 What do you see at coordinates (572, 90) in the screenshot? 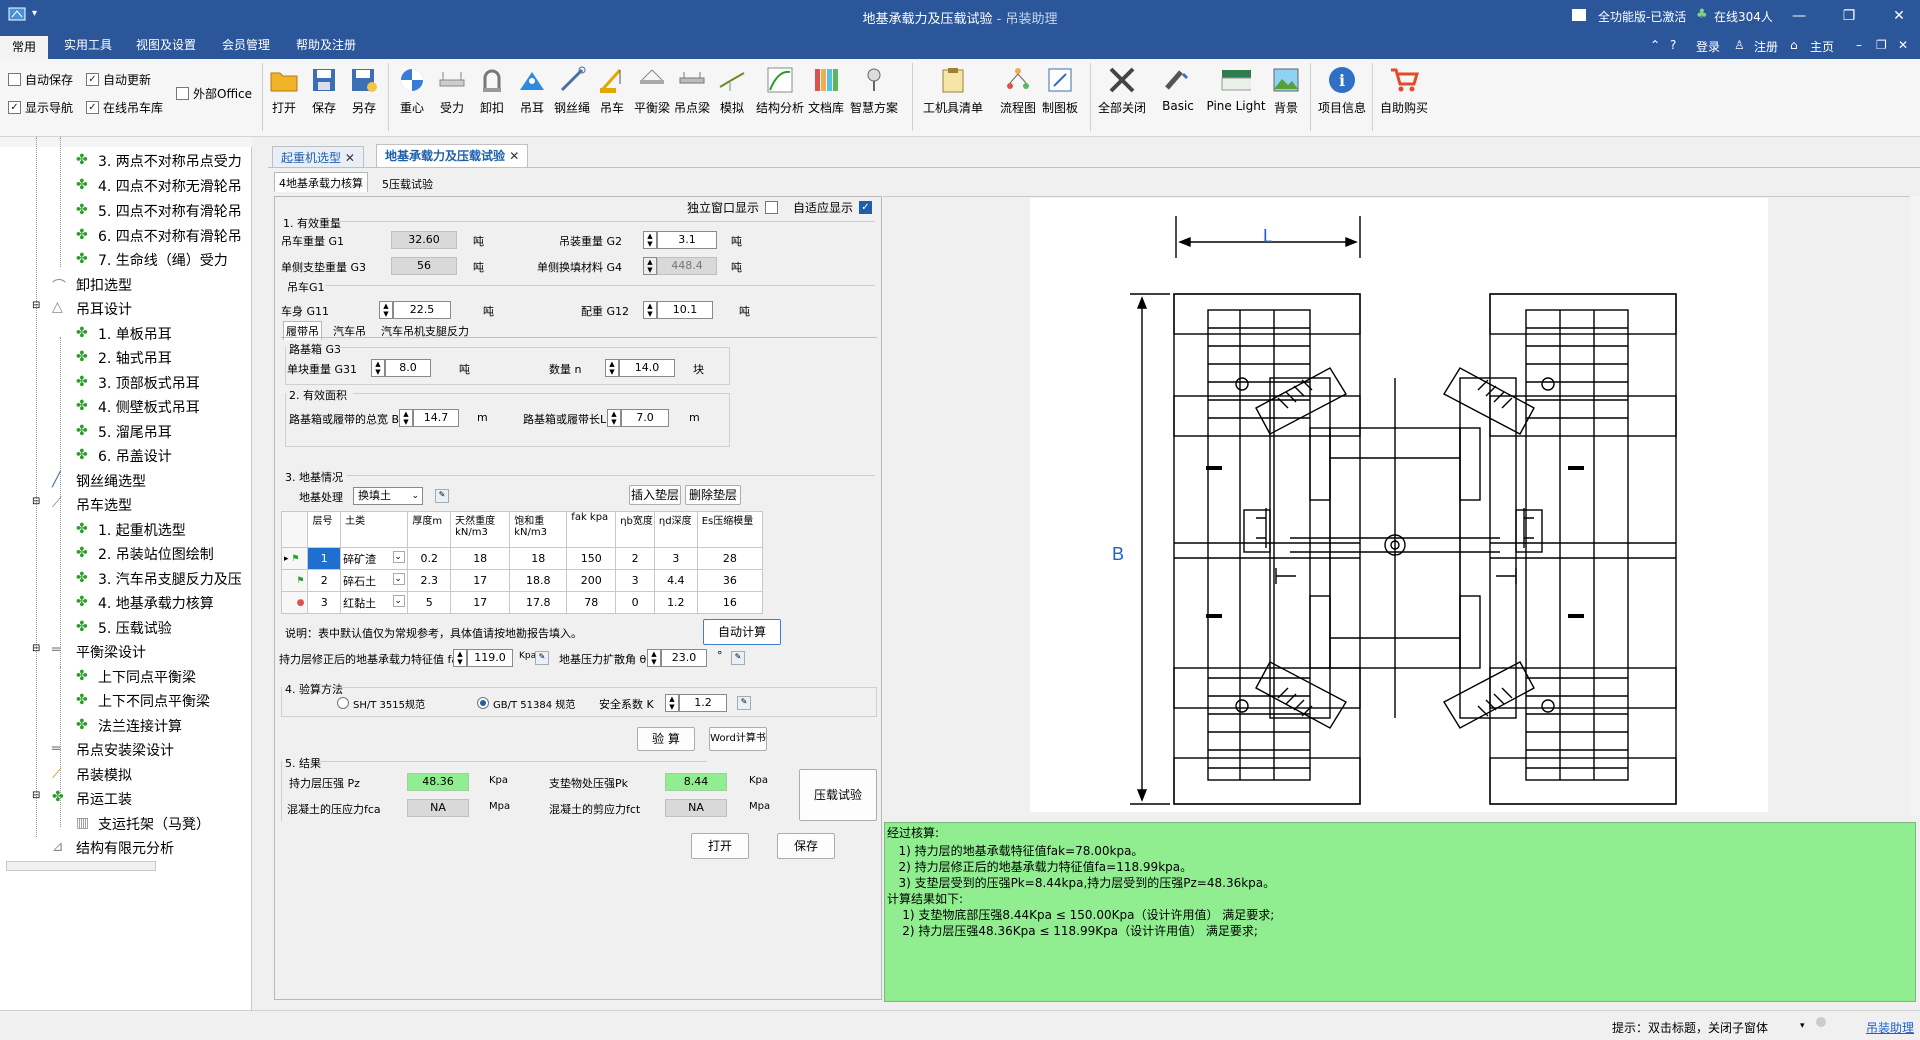
I see `wire-rope-button: 钢丝绳` at bounding box center [572, 90].